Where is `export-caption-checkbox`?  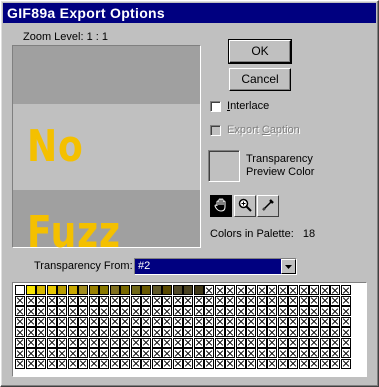
export-caption-checkbox is located at coordinates (215, 130).